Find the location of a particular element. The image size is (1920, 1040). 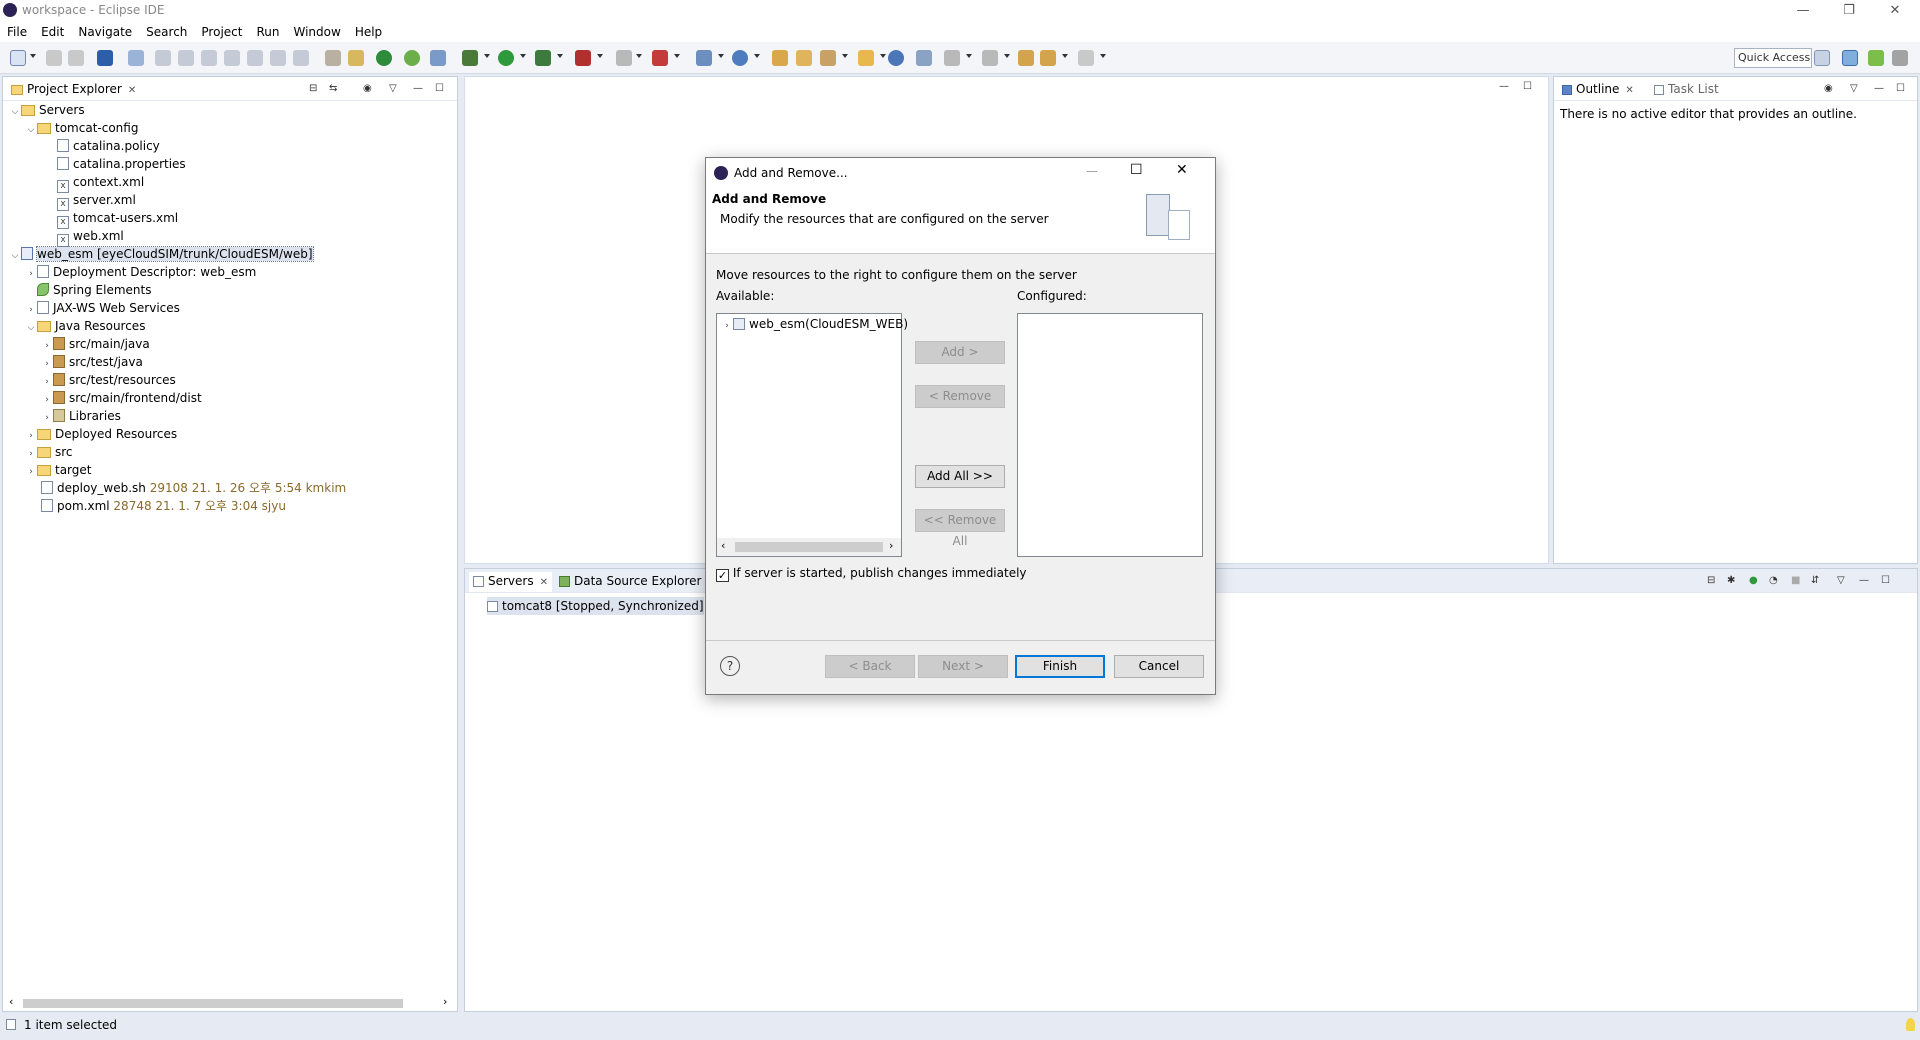

tree-row: x web.xml is located at coordinates (90, 237).